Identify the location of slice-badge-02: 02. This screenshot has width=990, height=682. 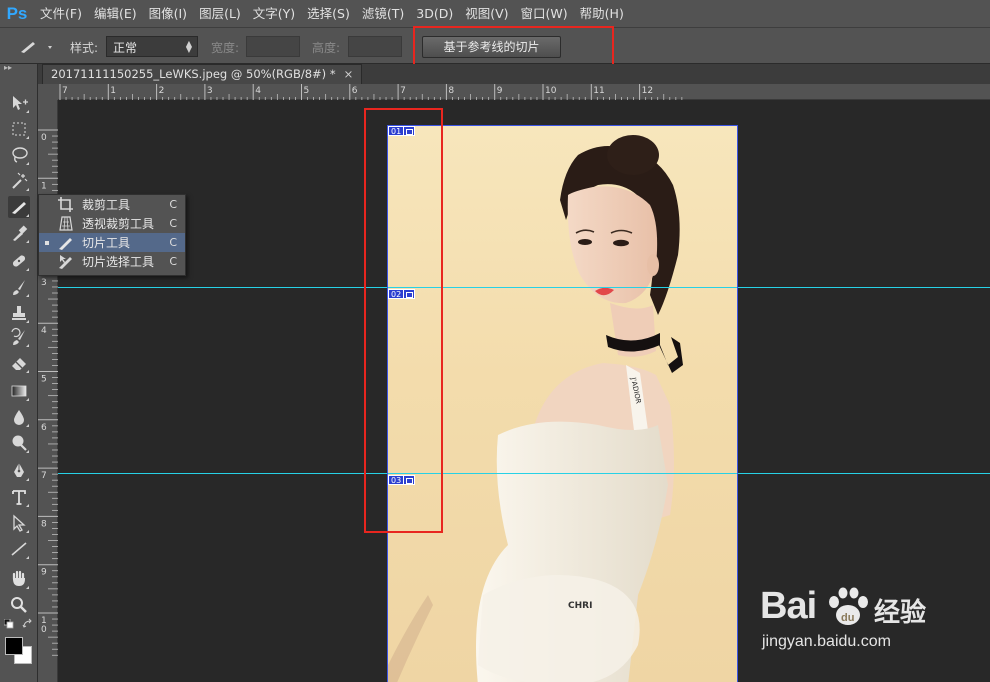
(402, 294).